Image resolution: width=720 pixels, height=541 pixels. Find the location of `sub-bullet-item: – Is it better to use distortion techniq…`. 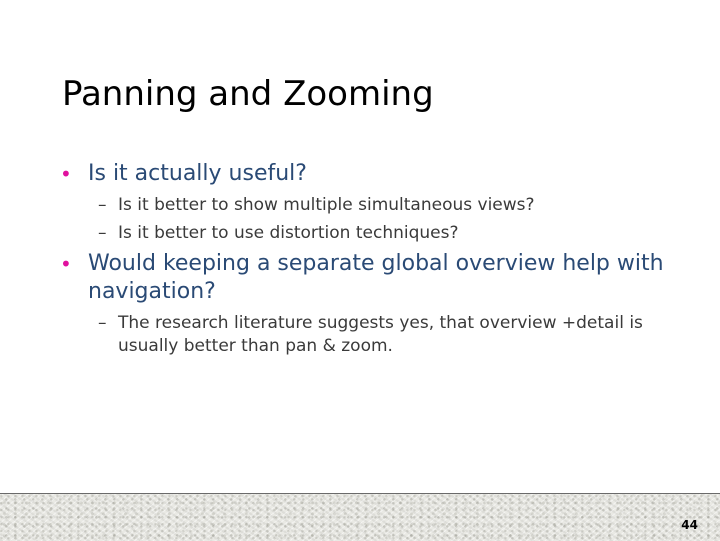

sub-bullet-item: – Is it better to use distortion techniq… is located at coordinates (370, 233).